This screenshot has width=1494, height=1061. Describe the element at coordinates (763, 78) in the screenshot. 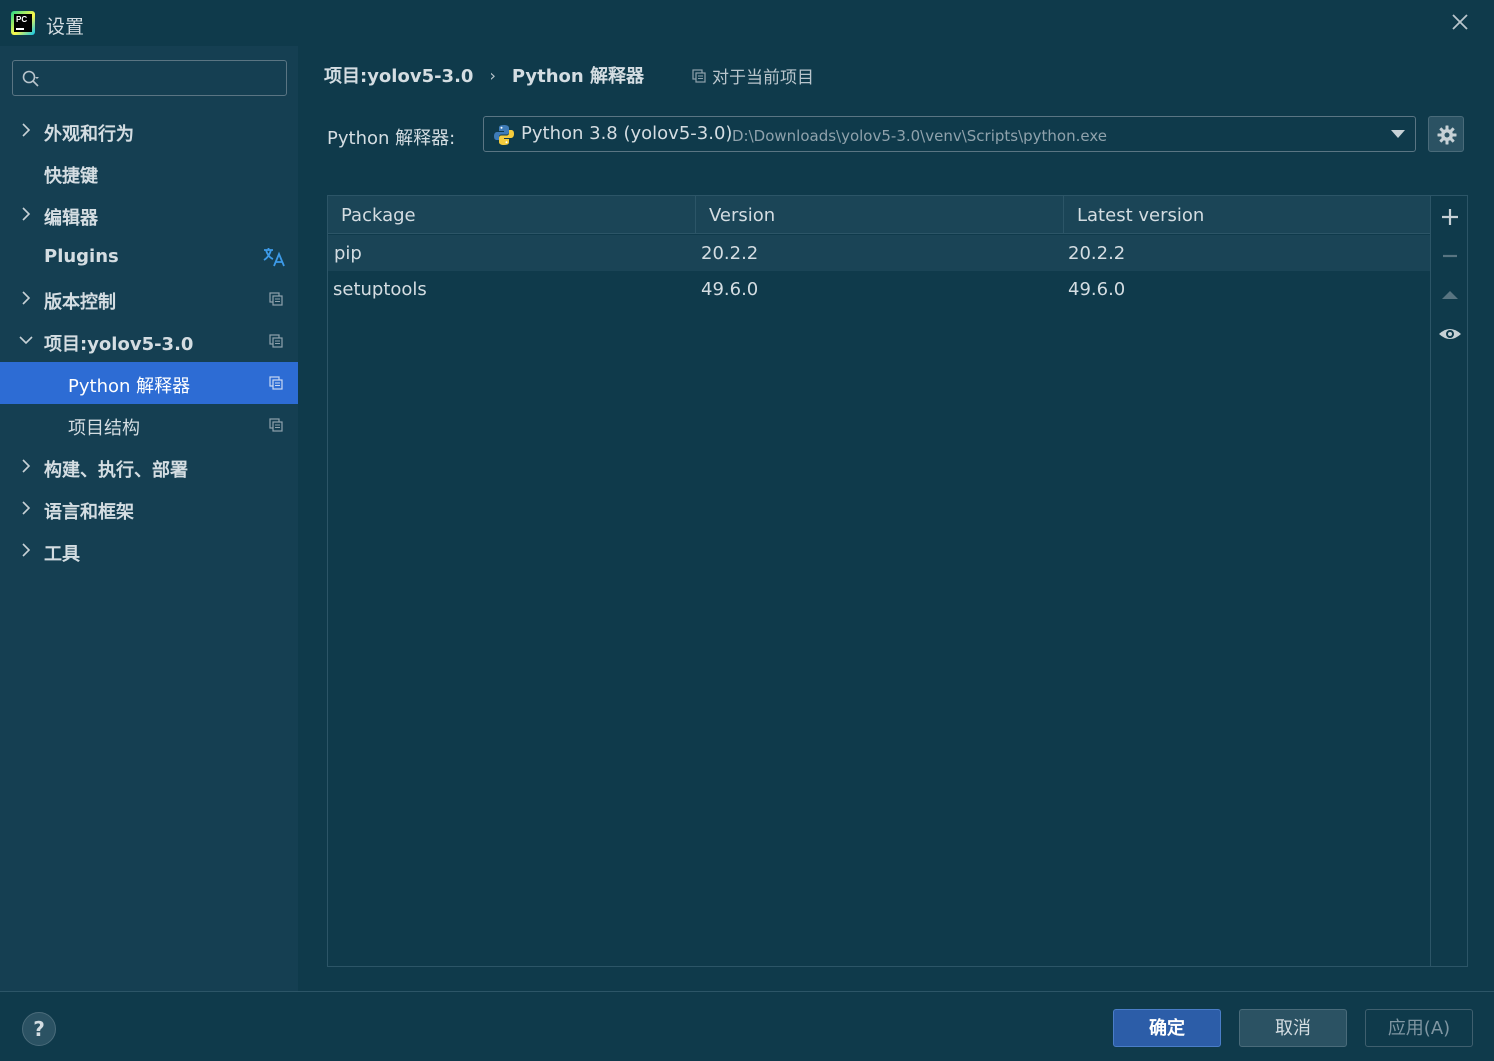

I see `scope-hint-text: 对于当前项目` at that location.